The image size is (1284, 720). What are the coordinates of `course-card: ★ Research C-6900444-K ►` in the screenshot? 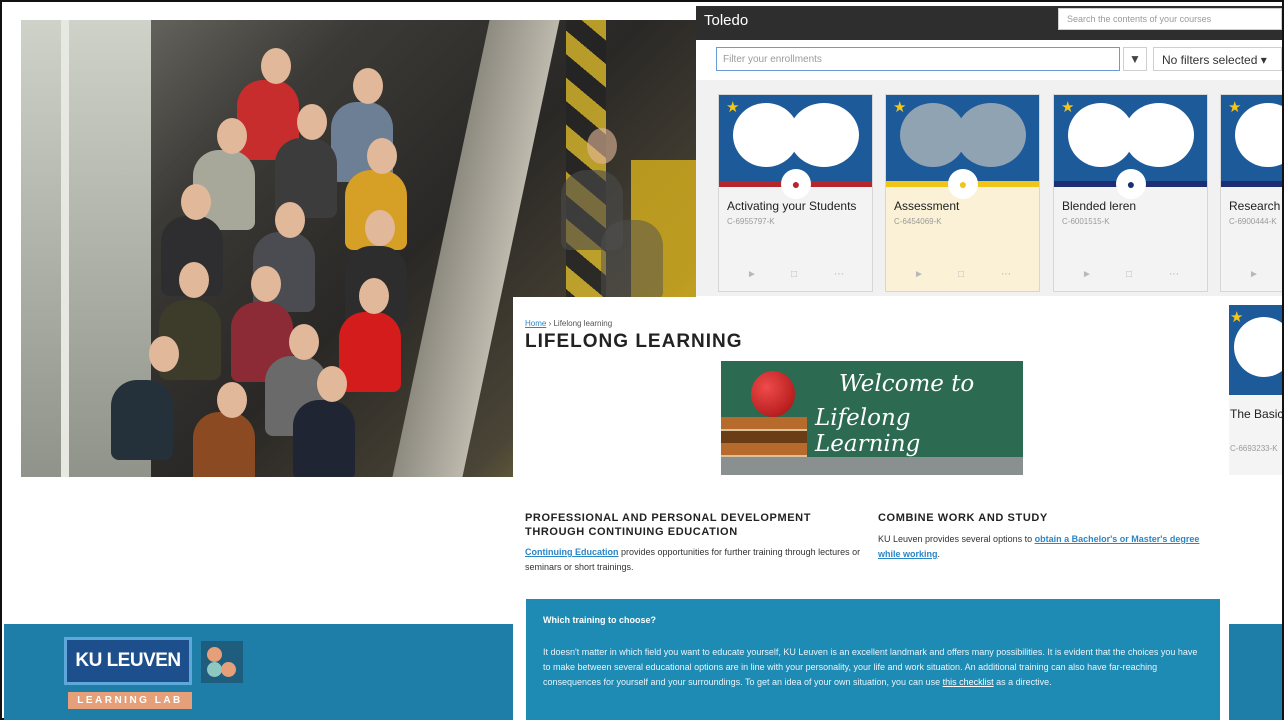 It's located at (1251, 193).